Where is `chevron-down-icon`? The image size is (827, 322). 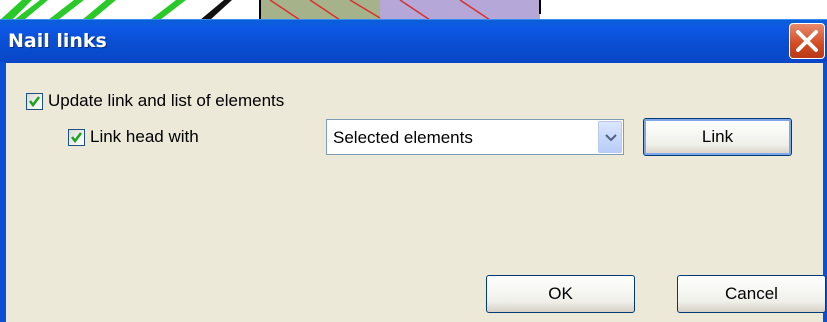 chevron-down-icon is located at coordinates (611, 138).